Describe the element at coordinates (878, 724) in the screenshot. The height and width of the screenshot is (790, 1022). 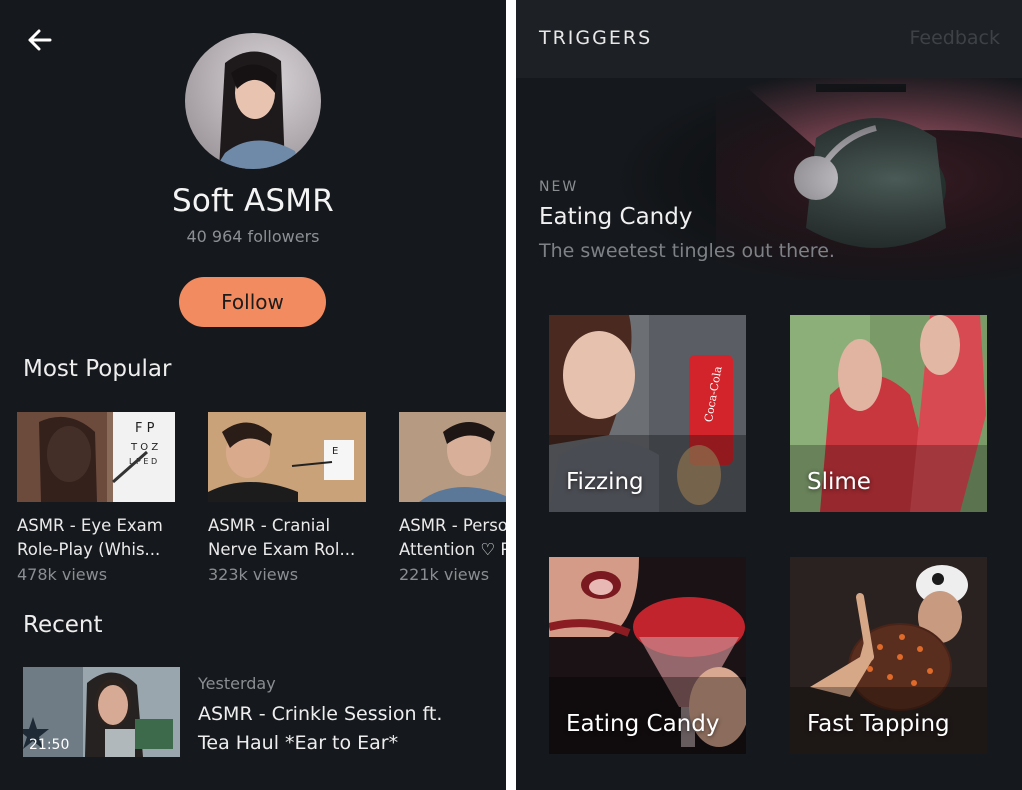
I see `trigger-tile-label: Fast Tapping` at that location.